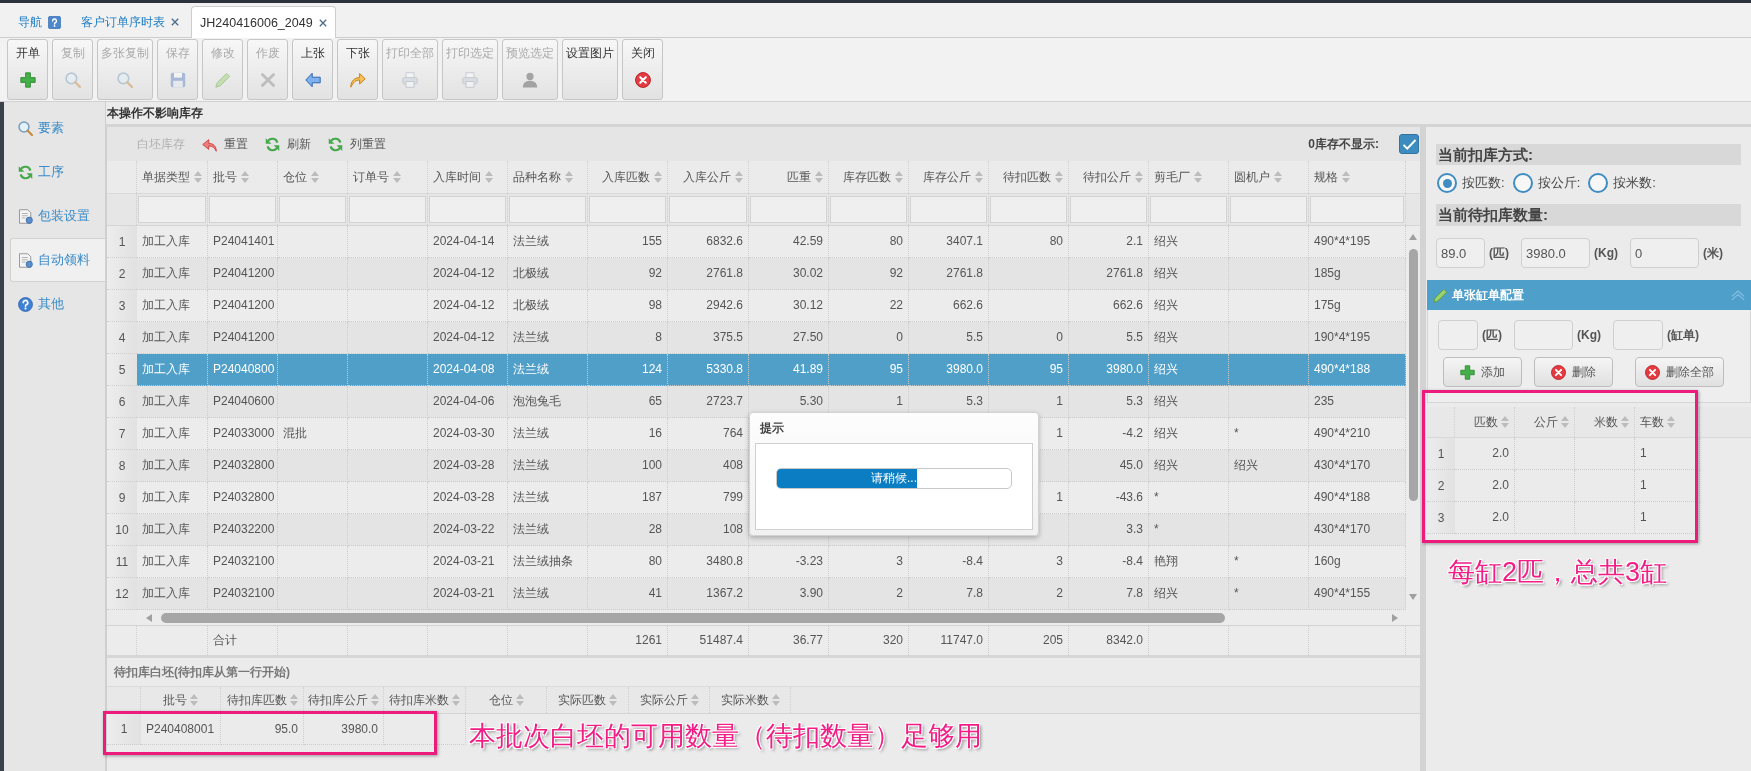 The width and height of the screenshot is (1751, 771). What do you see at coordinates (1343, 144) in the screenshot?
I see `zero-stock-label: 0库存不显示:` at bounding box center [1343, 144].